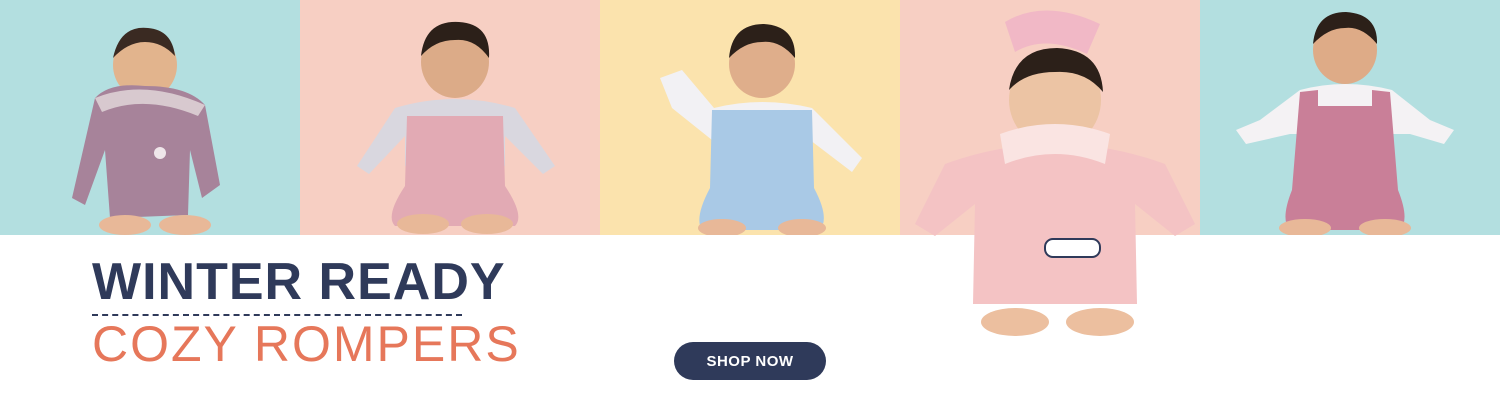 This screenshot has height=408, width=1500. Describe the element at coordinates (1345, 123) in the screenshot. I see `baby-photo-mauve-bunny-romper` at that location.